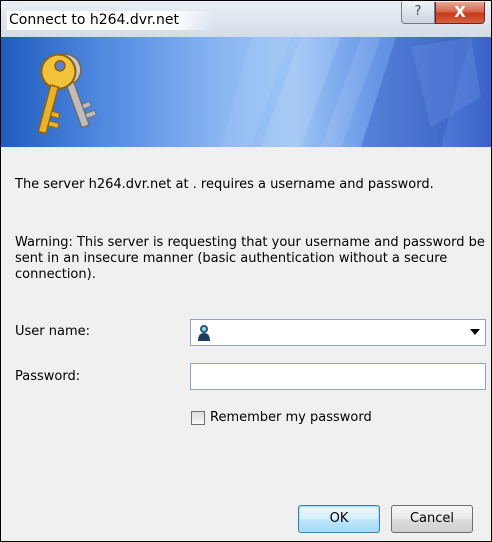  I want to click on remember-password-checkbox, so click(198, 418).